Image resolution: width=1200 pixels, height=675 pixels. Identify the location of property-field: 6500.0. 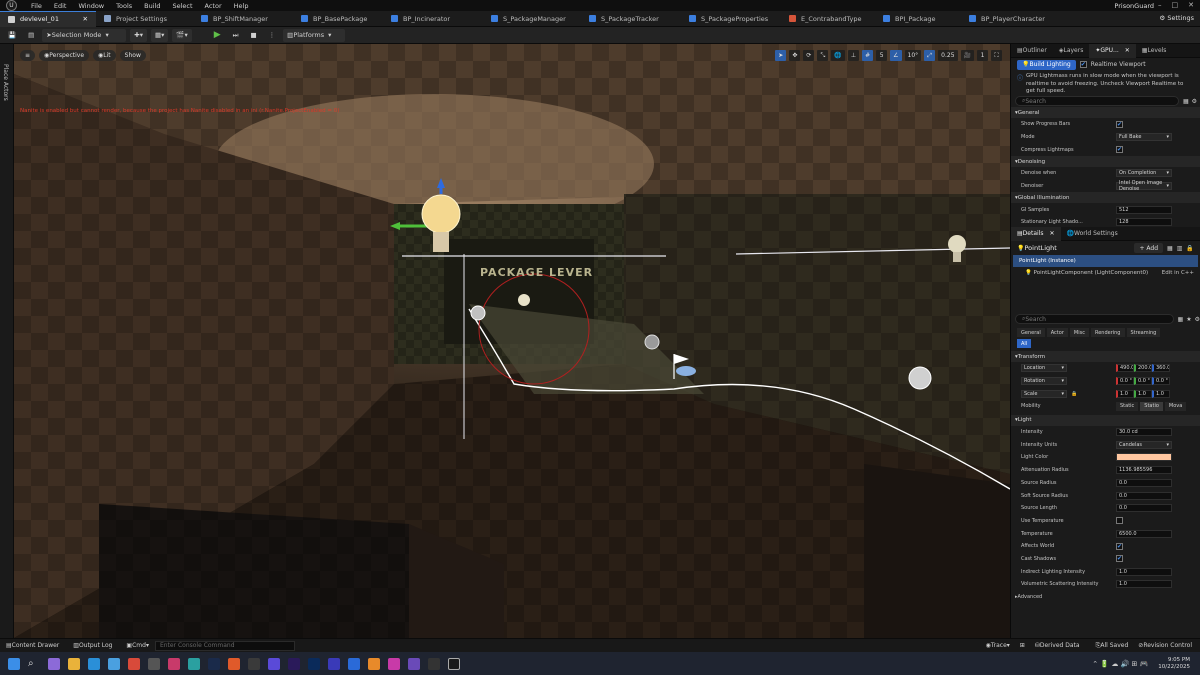
(1144, 533).